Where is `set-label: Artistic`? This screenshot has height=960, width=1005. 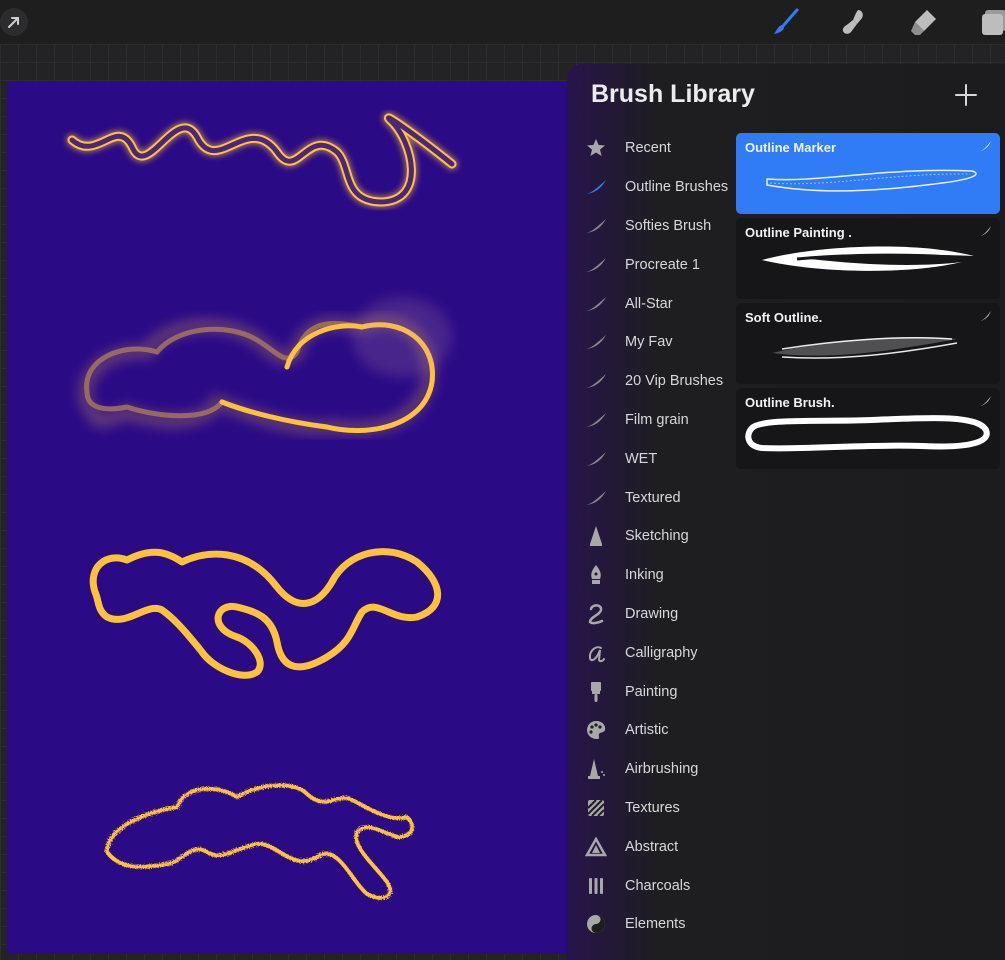 set-label: Artistic is located at coordinates (647, 730).